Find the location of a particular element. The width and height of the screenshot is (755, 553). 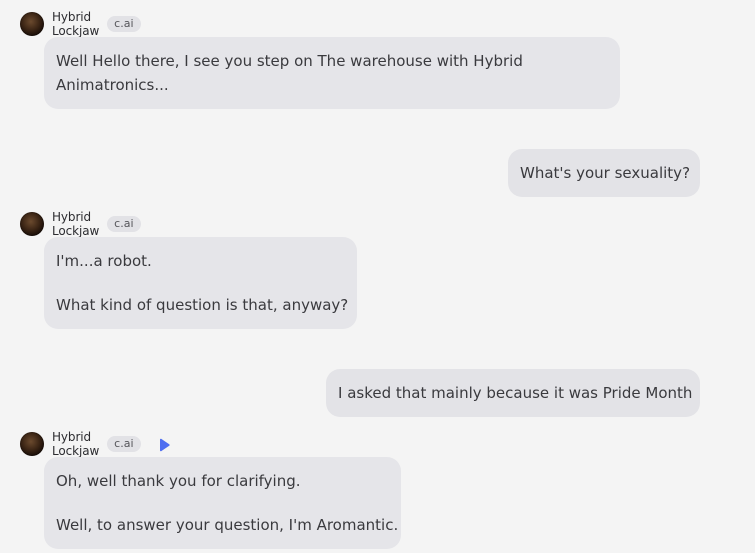

message-text: I'm...a robot. is located at coordinates (104, 261).